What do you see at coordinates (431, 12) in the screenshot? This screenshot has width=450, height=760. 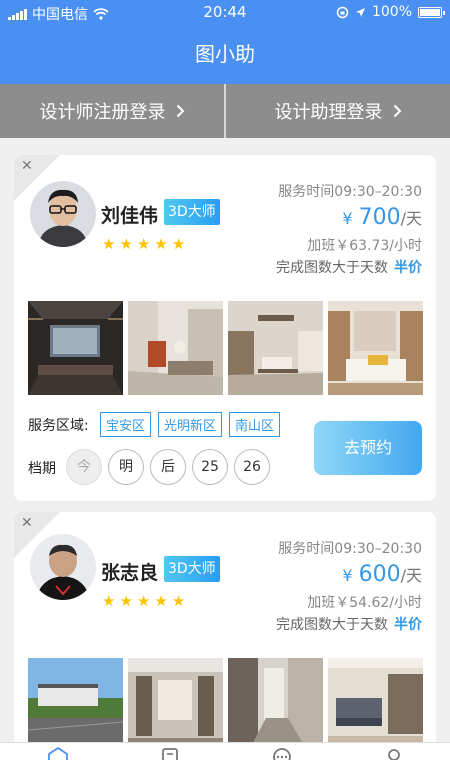 I see `battery-icon` at bounding box center [431, 12].